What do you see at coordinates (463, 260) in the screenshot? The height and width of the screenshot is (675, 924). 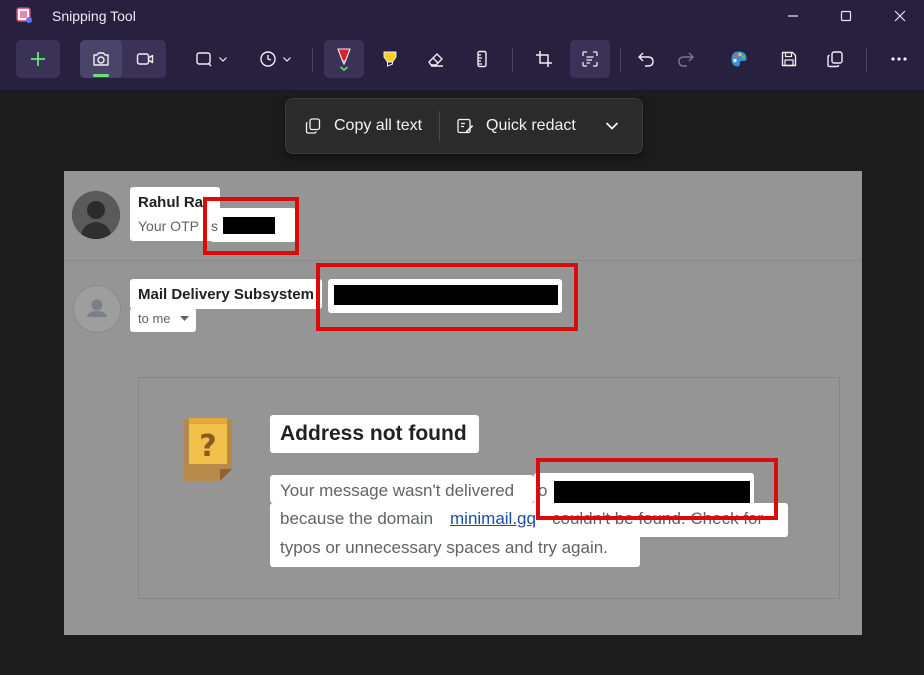 I see `message-divider` at bounding box center [463, 260].